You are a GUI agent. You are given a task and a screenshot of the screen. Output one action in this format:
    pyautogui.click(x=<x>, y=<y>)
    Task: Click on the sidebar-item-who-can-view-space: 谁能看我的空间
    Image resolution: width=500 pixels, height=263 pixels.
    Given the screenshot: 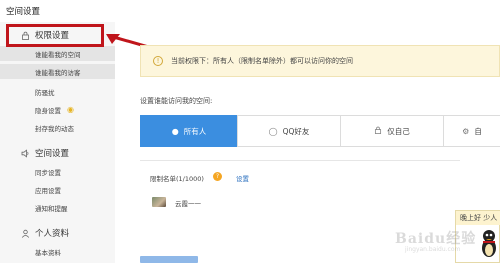 What is the action you would take?
    pyautogui.click(x=57, y=53)
    